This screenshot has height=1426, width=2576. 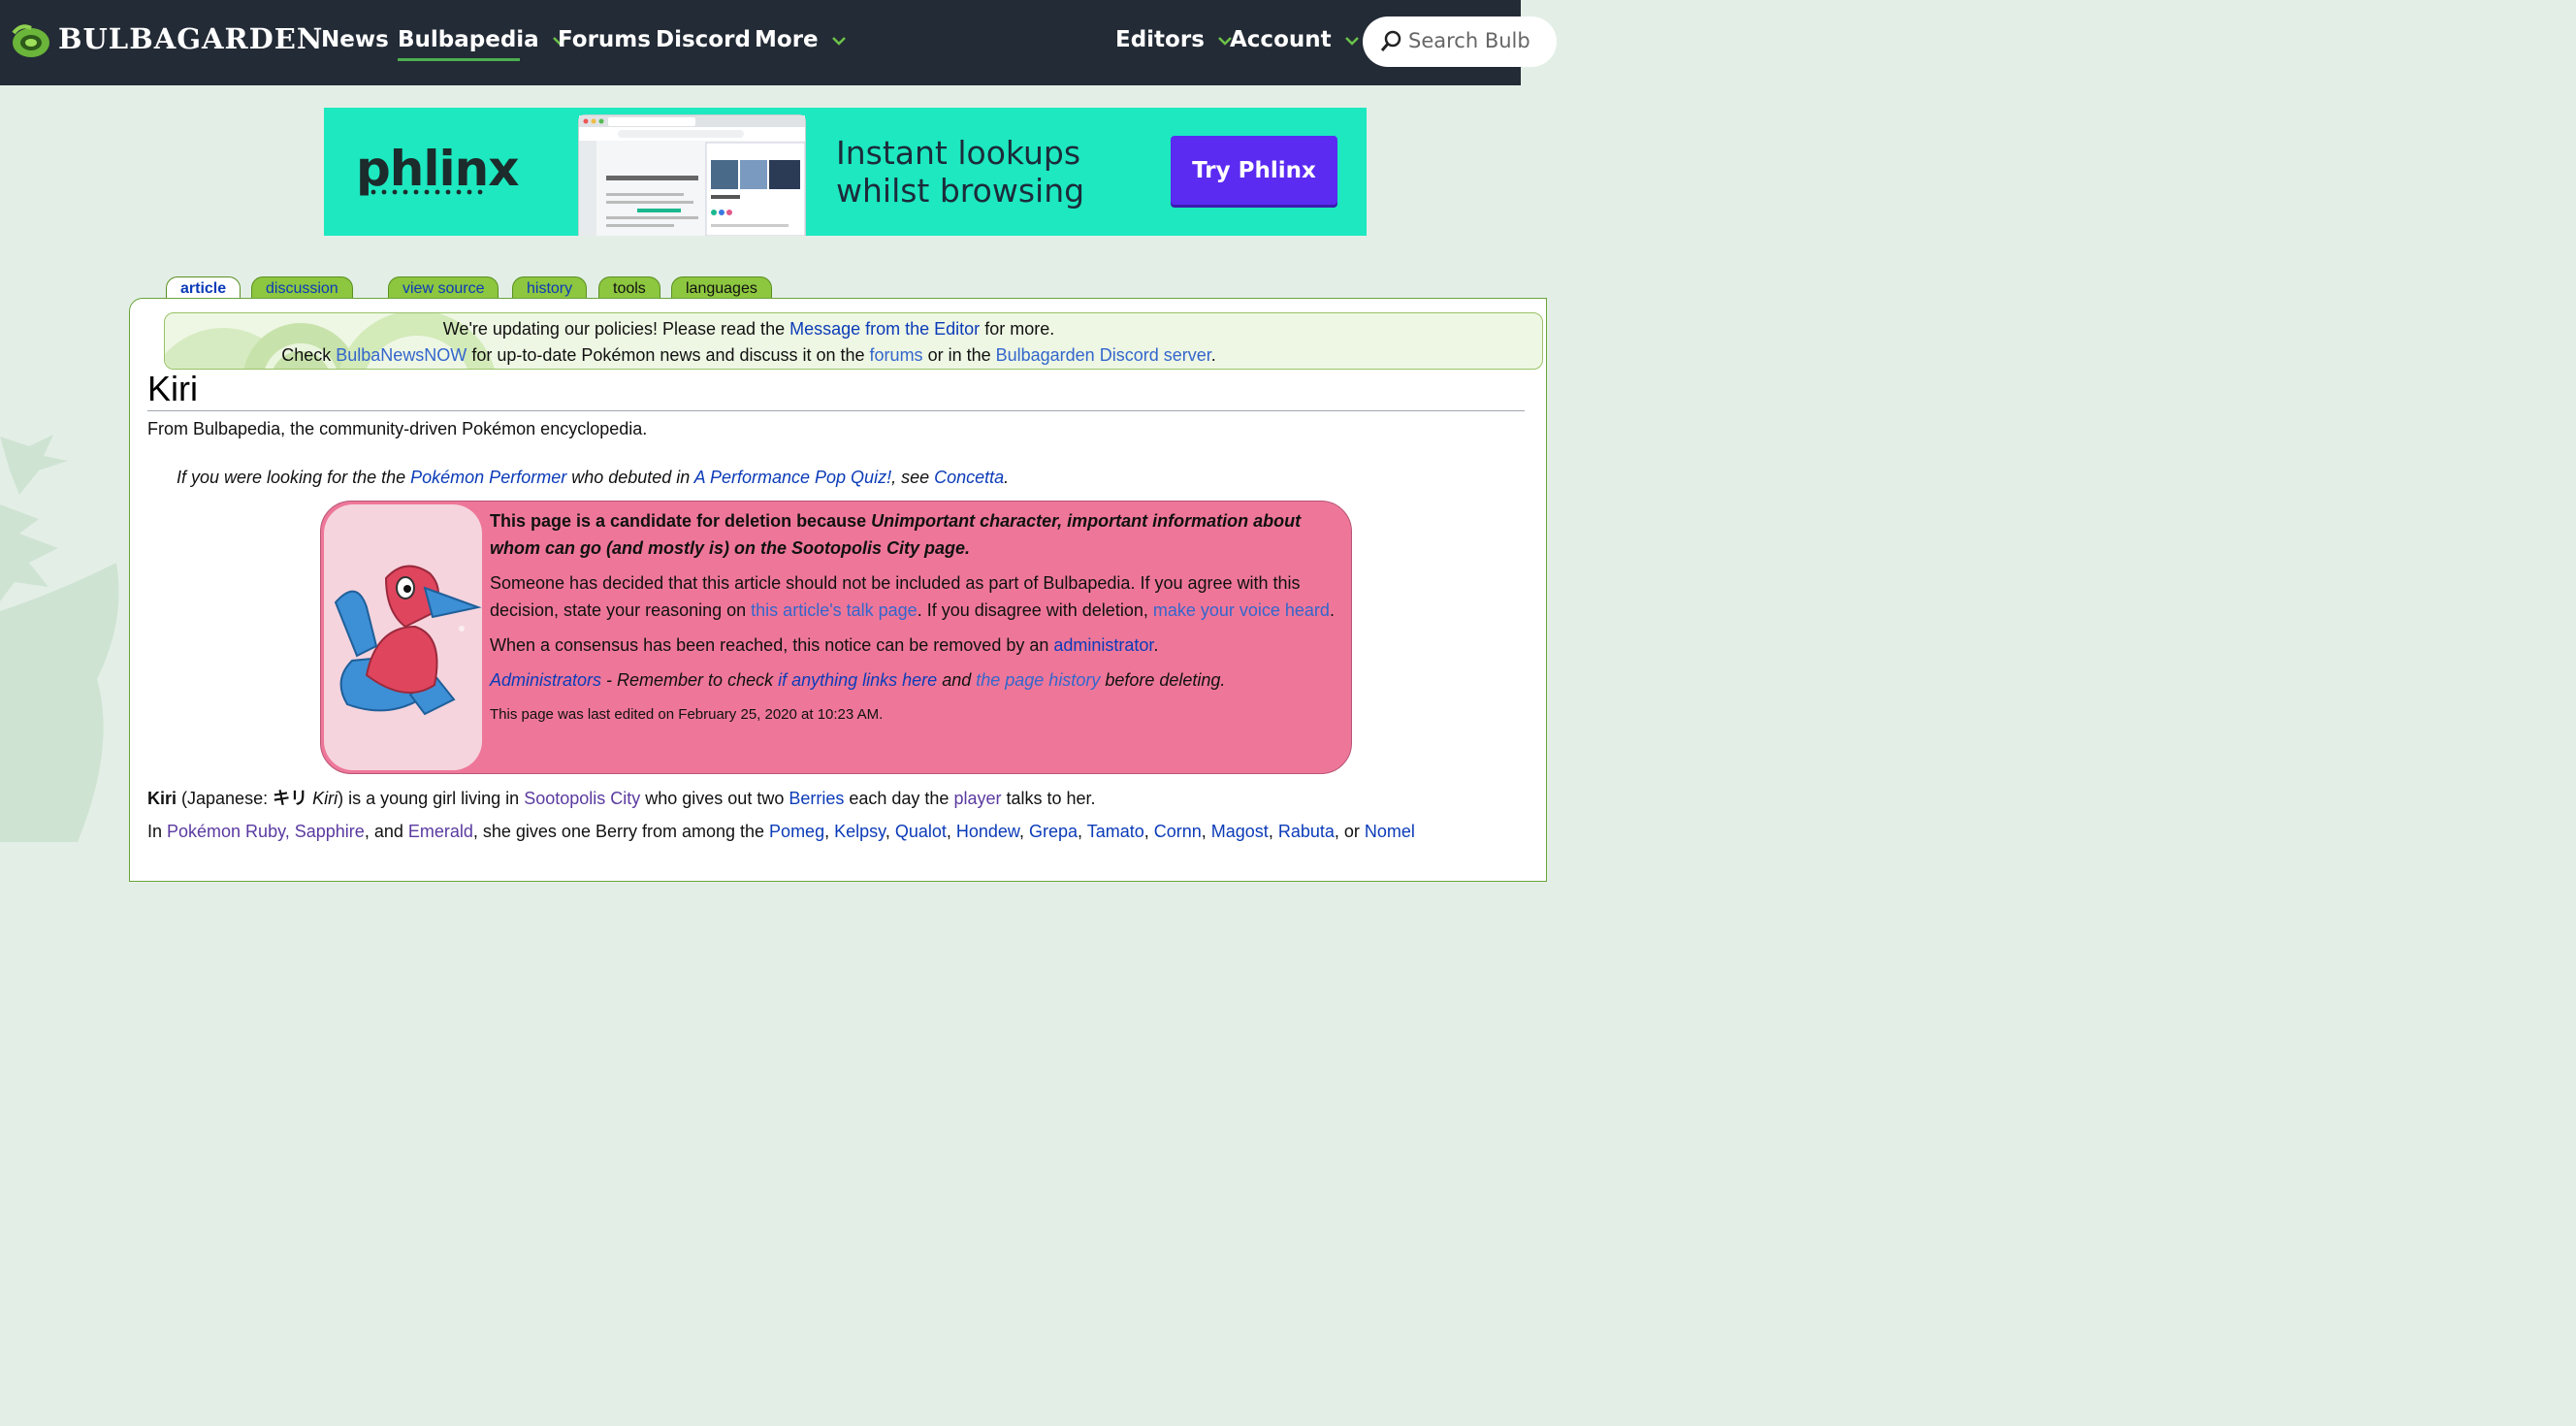 What do you see at coordinates (550, 287) in the screenshot?
I see `tab-history: history` at bounding box center [550, 287].